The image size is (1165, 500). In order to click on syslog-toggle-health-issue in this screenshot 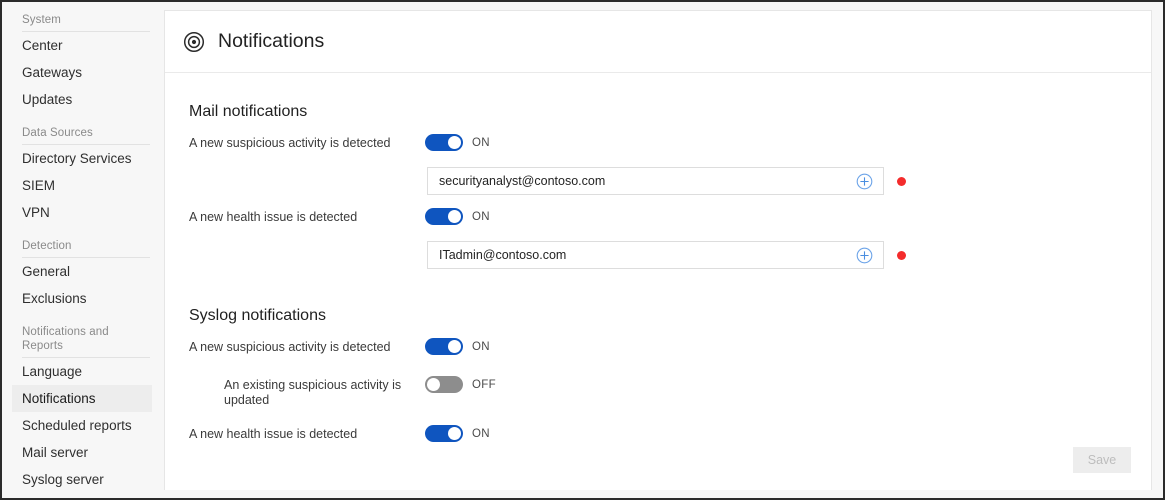, I will do `click(444, 433)`.